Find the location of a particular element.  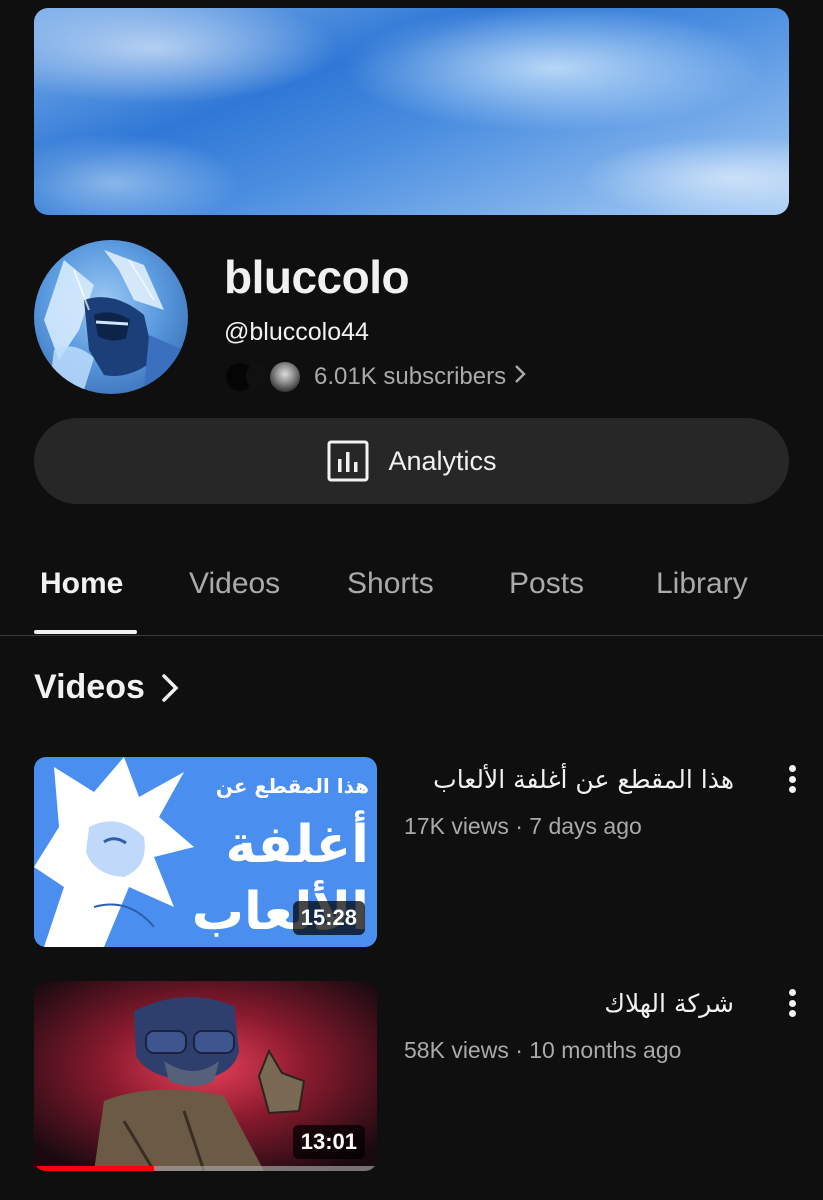

video-meta: 17K views · 7 days ago is located at coordinates (523, 826).